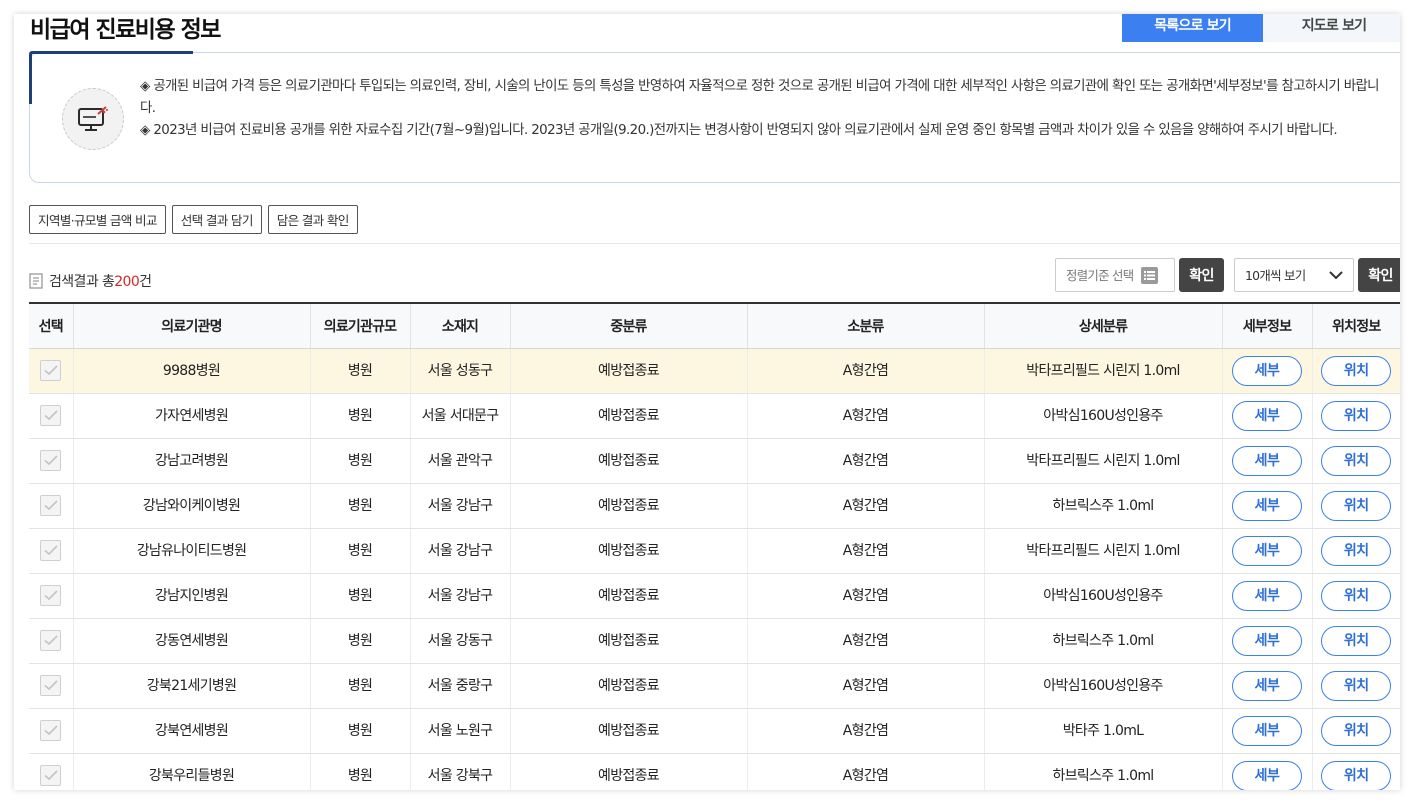  What do you see at coordinates (192, 686) in the screenshot?
I see `hospital-name: 강북21세기병원` at bounding box center [192, 686].